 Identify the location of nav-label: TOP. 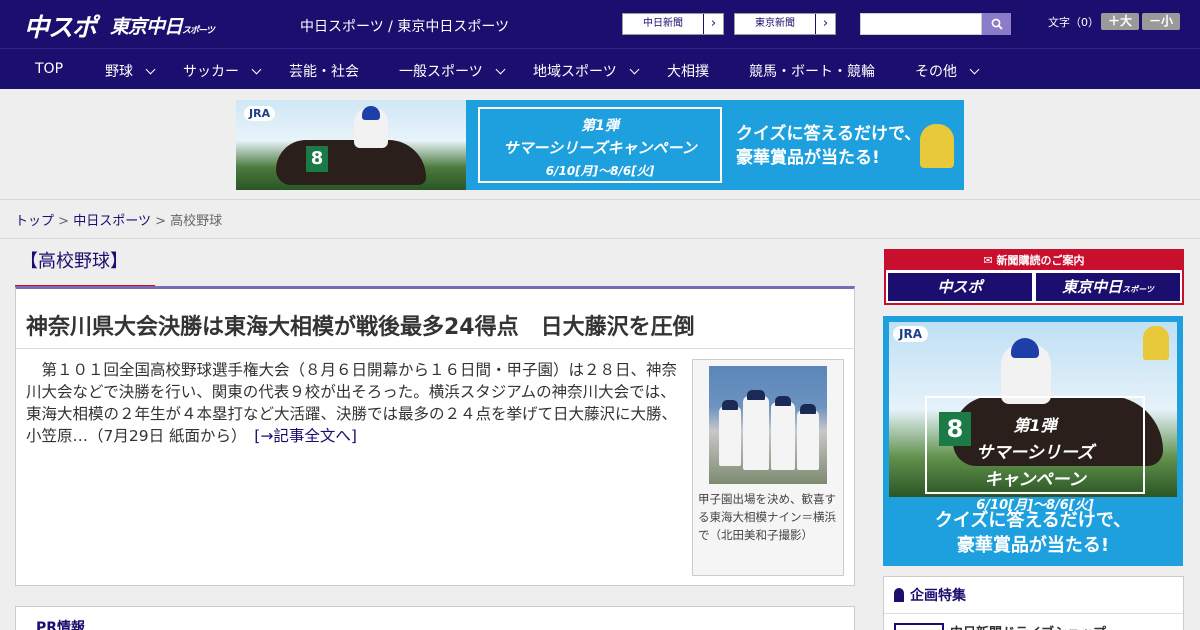
(49, 69).